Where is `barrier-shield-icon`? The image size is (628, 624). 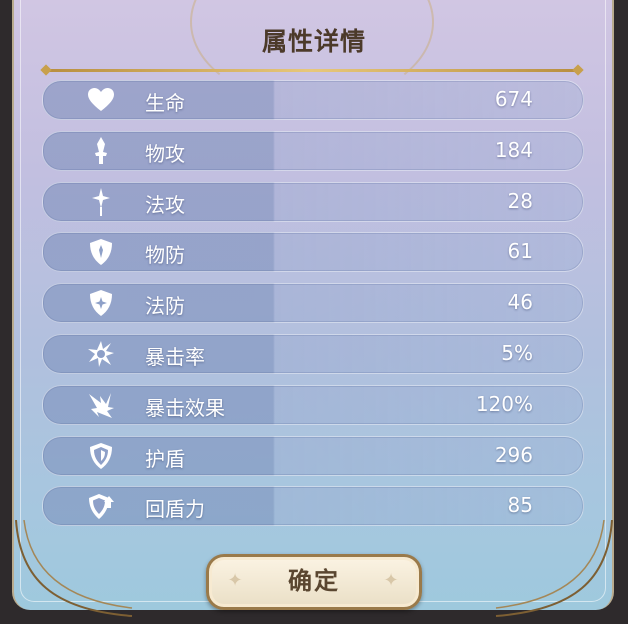 barrier-shield-icon is located at coordinates (101, 456).